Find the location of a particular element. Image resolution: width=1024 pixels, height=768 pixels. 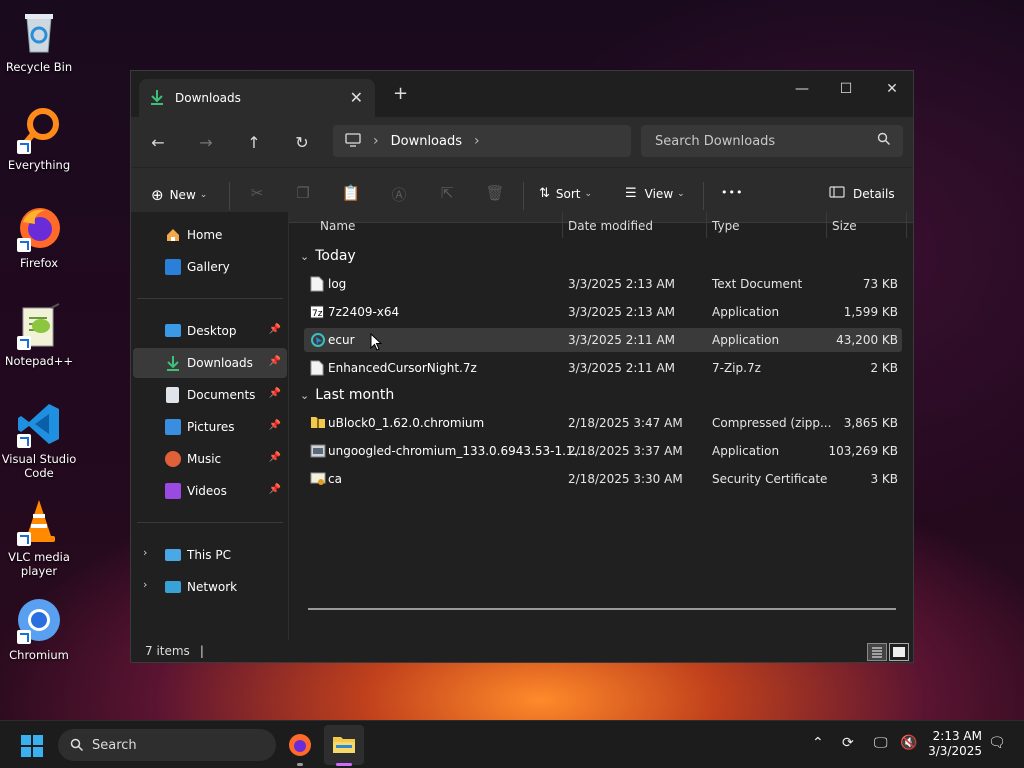

maximize-button: ☐ is located at coordinates (846, 89).